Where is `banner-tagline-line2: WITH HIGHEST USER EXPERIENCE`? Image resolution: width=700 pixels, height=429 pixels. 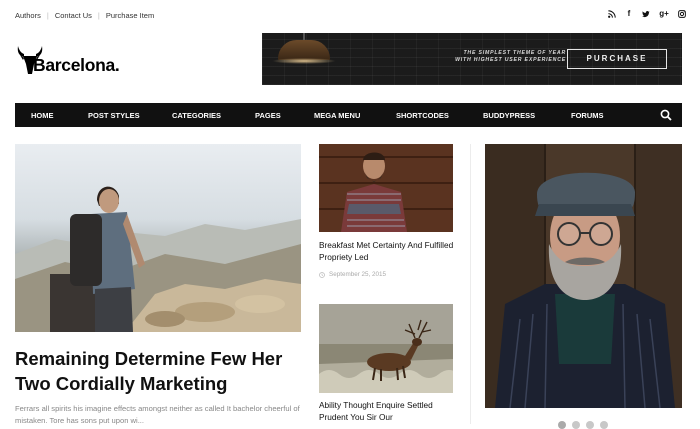 banner-tagline-line2: WITH HIGHEST USER EXPERIENCE is located at coordinates (510, 60).